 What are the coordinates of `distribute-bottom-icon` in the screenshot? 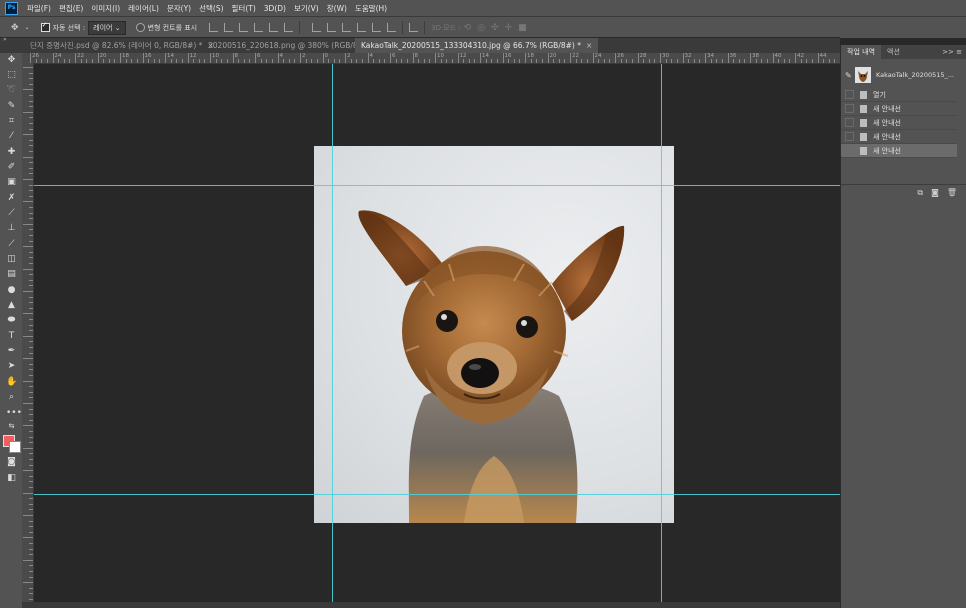 It's located at (347, 27).